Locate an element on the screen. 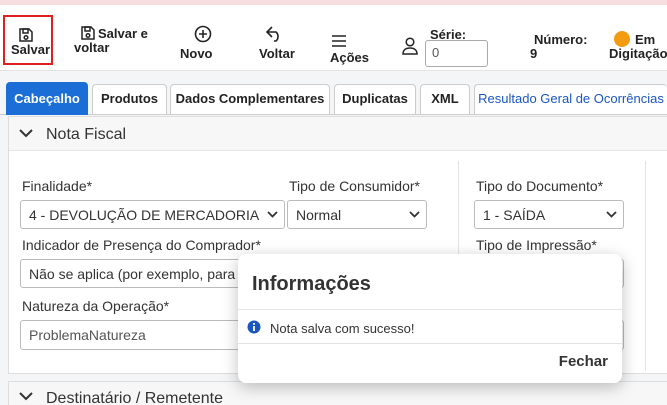  actions-button: Ações is located at coordinates (350, 50).